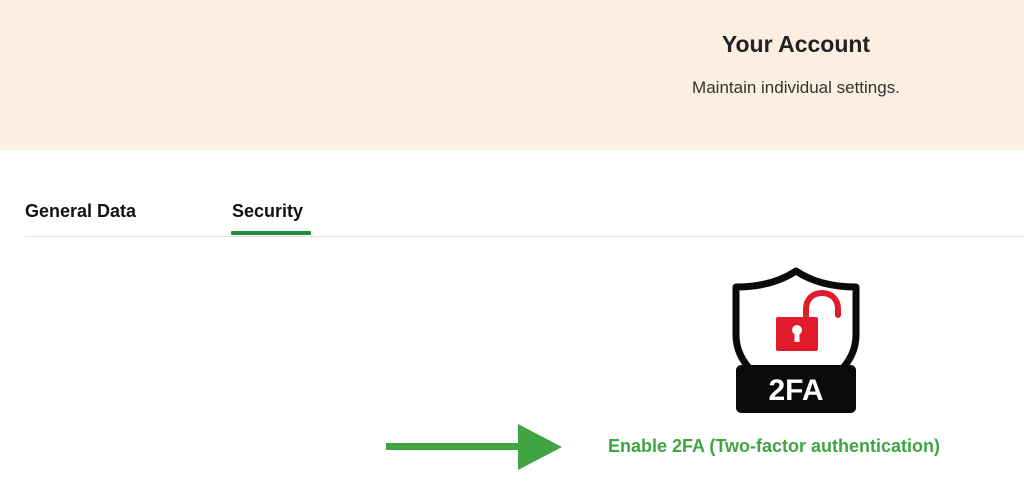  What do you see at coordinates (524, 236) in the screenshot?
I see `tabs-divider` at bounding box center [524, 236].